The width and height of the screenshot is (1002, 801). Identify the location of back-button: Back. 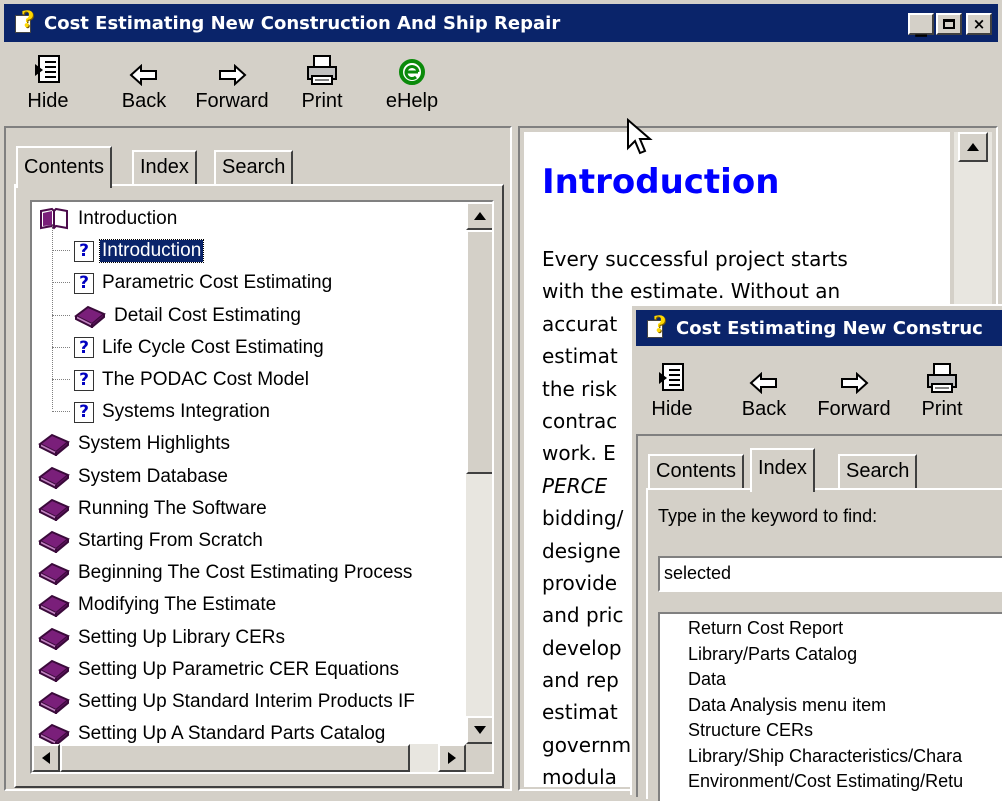
(144, 82).